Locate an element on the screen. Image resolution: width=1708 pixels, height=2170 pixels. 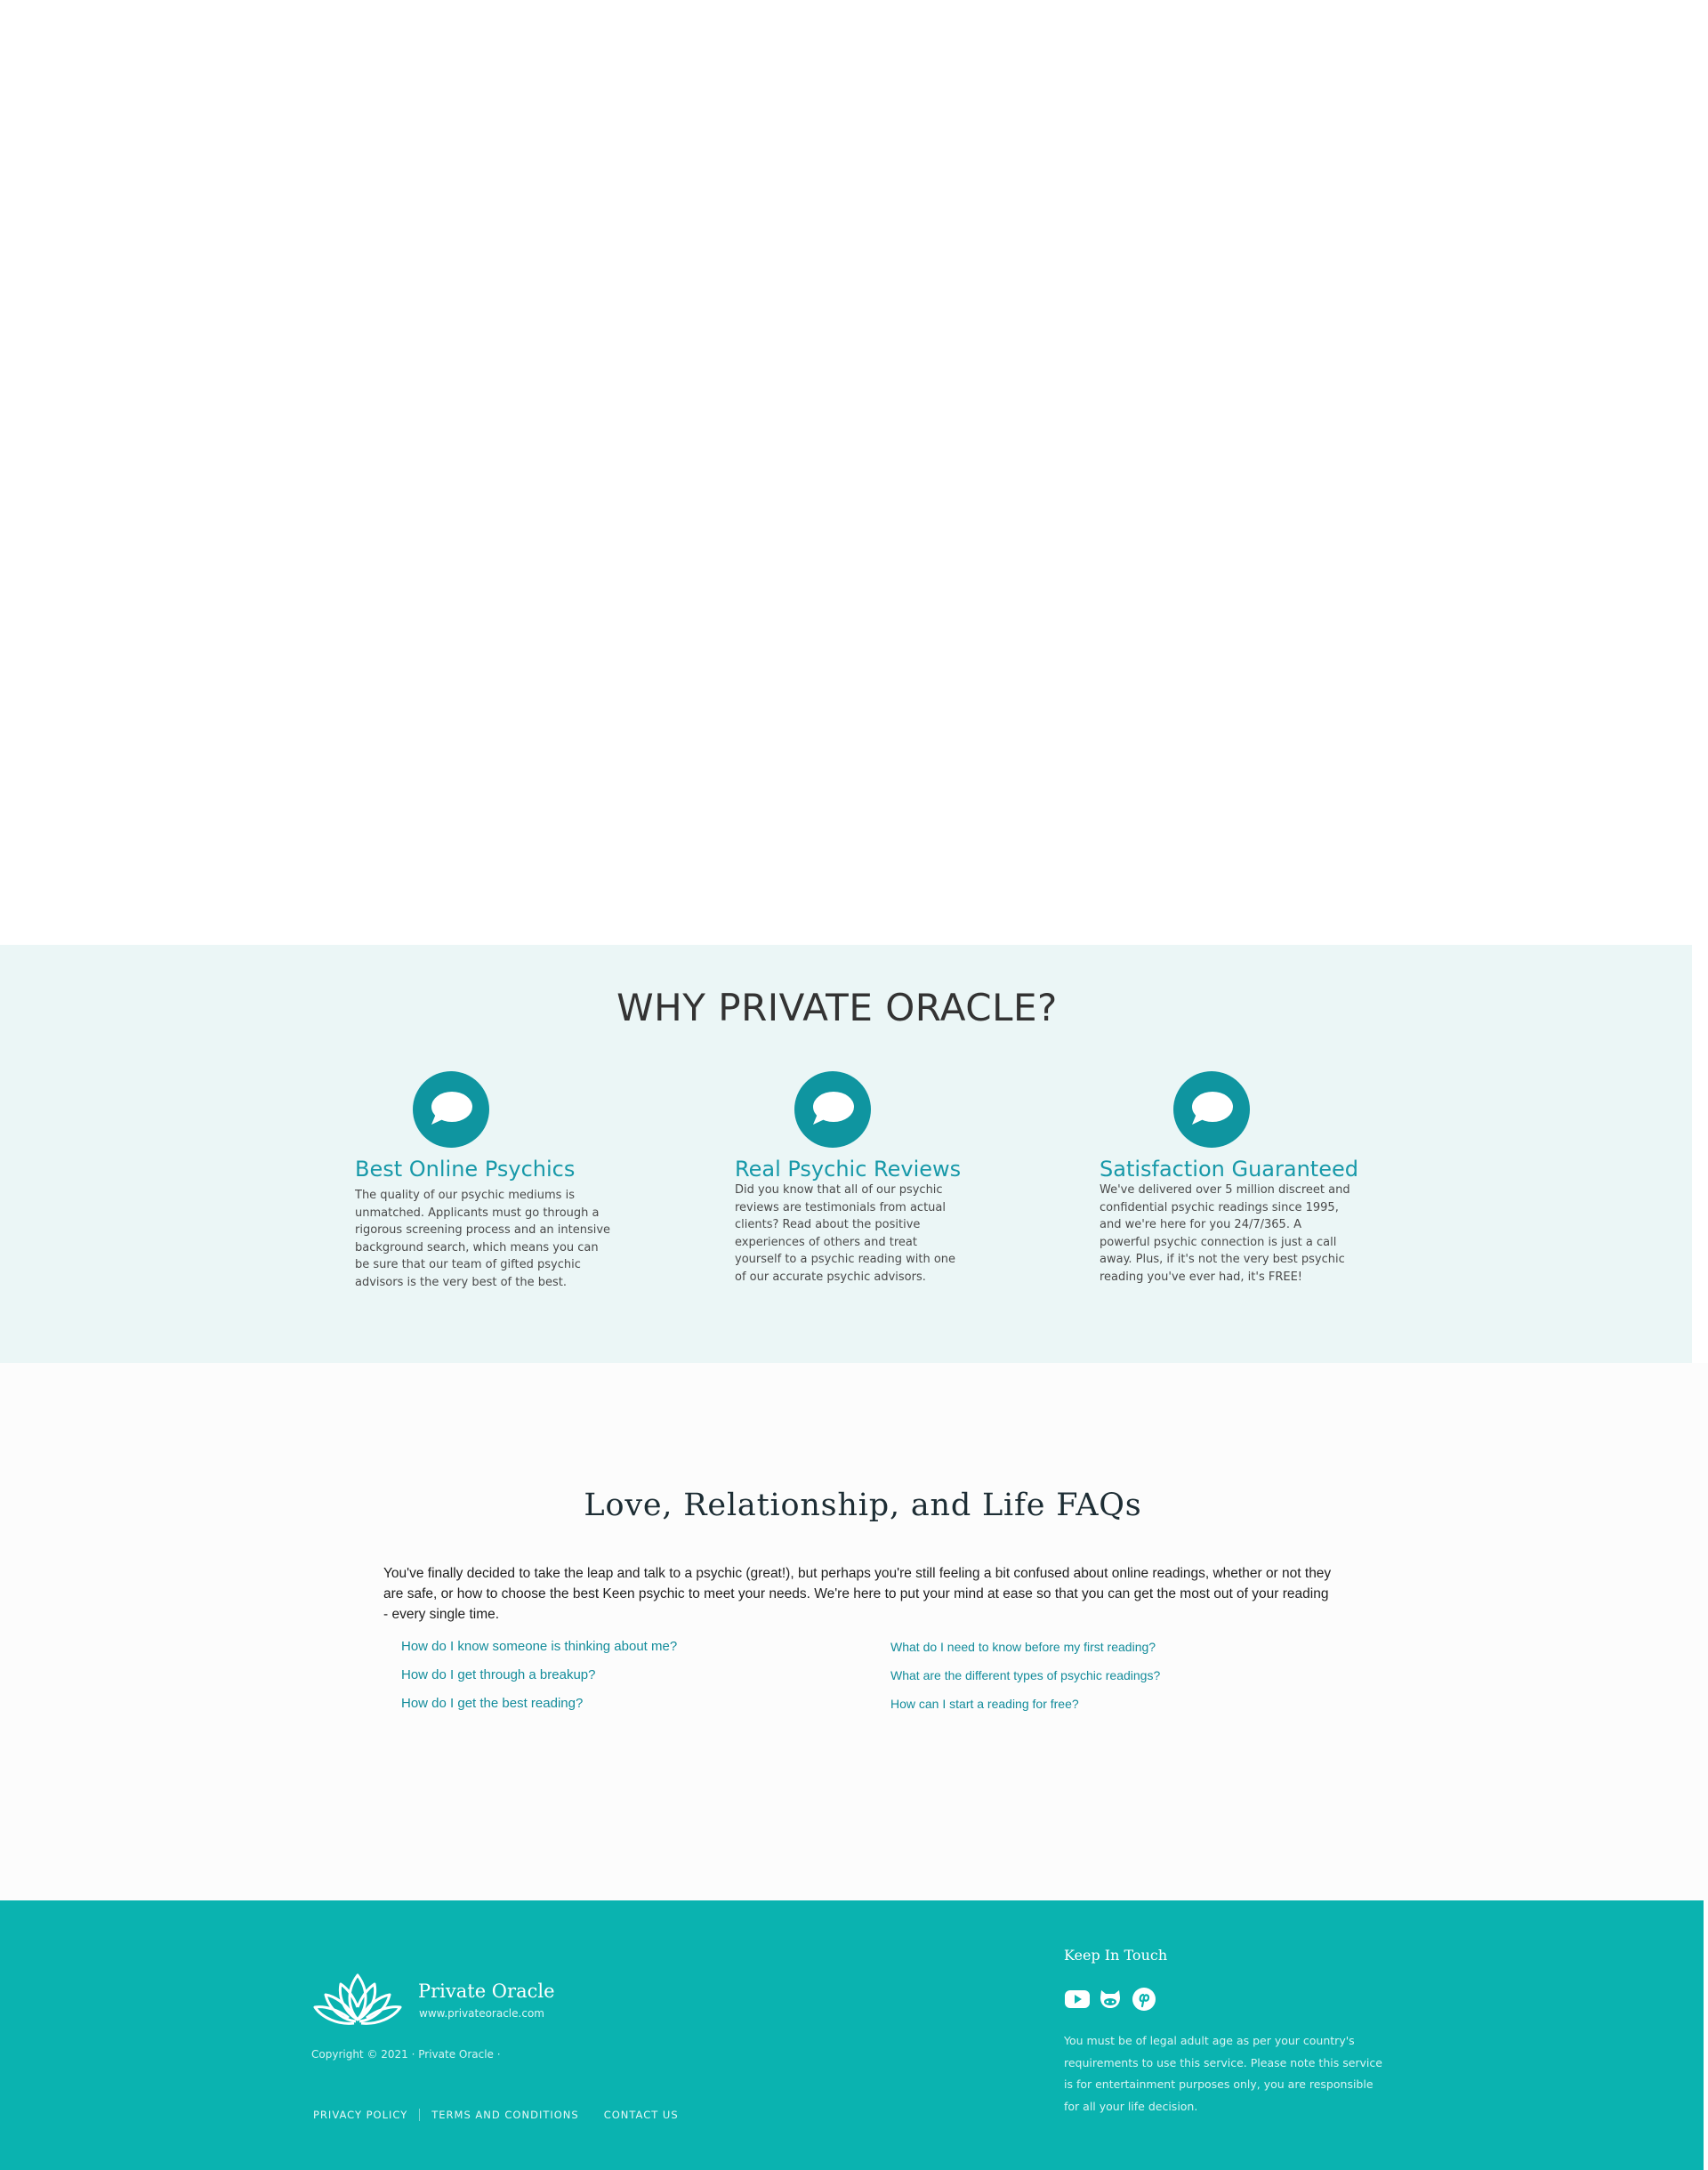
lotus-logo-icon is located at coordinates (357, 2001).